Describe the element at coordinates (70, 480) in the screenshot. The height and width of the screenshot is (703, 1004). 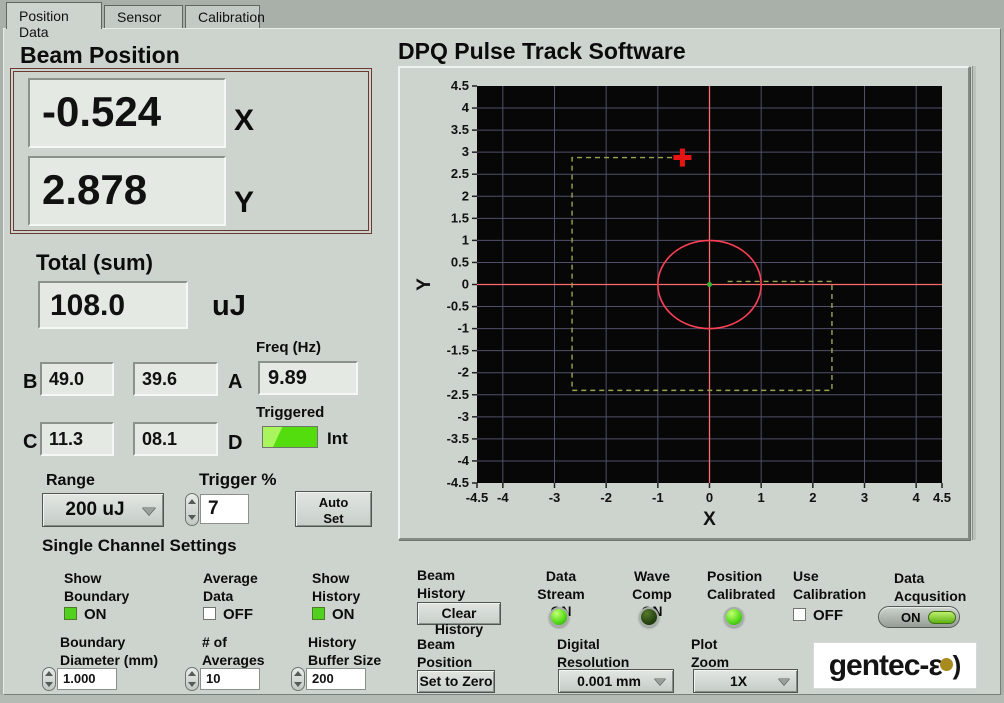
I see `range-label: Range` at that location.